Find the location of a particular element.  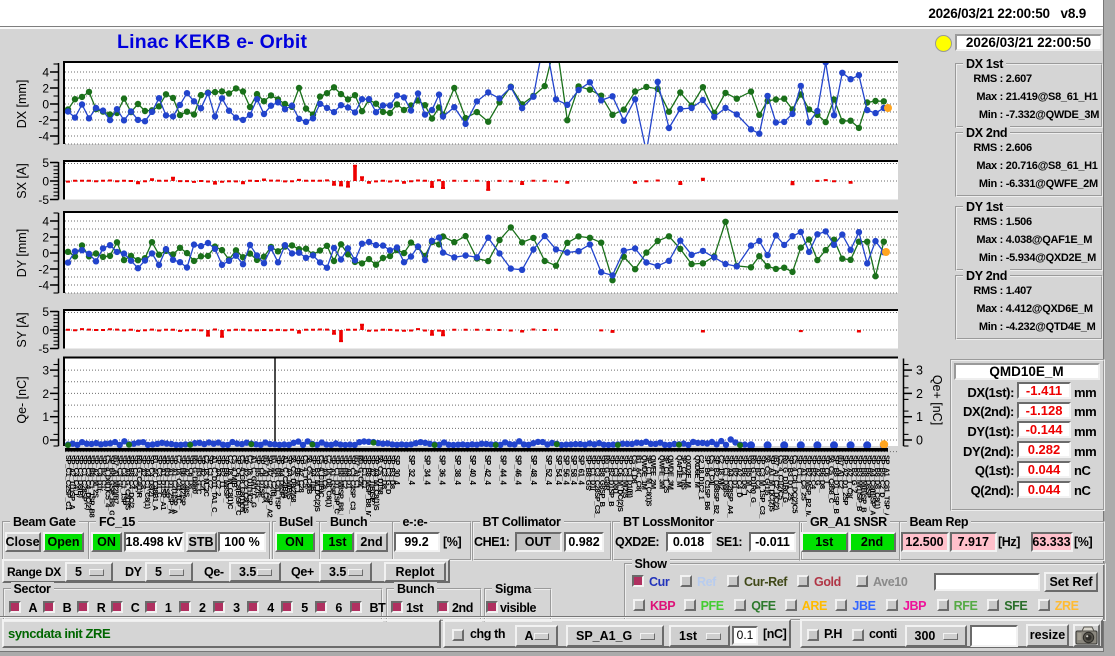

svg-text: SP_30_4 is located at coordinates (396, 470).